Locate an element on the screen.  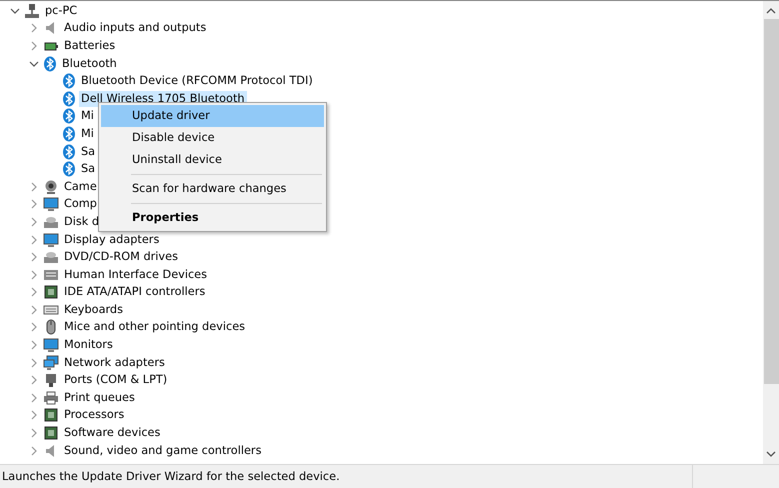
tree-item: DVD/CD-ROM drives is located at coordinates (121, 257).